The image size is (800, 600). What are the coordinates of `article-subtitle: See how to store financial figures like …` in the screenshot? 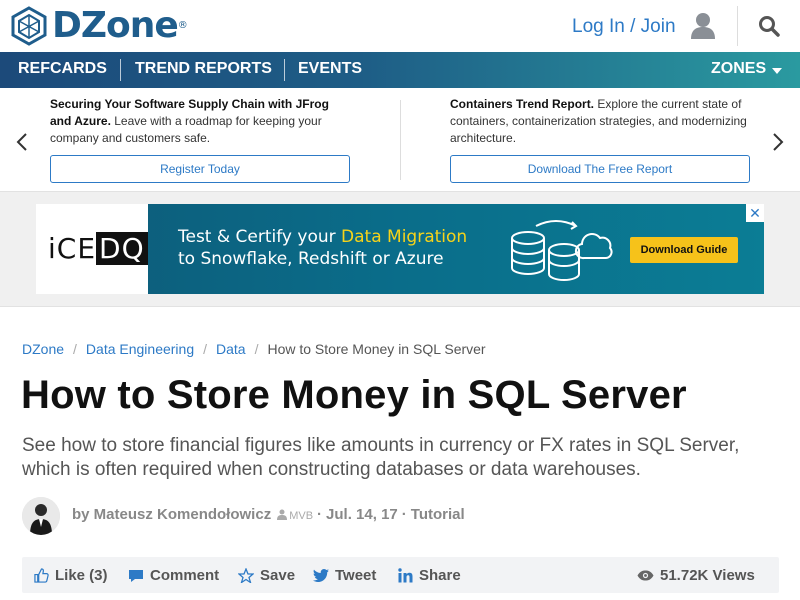 It's located at (381, 457).